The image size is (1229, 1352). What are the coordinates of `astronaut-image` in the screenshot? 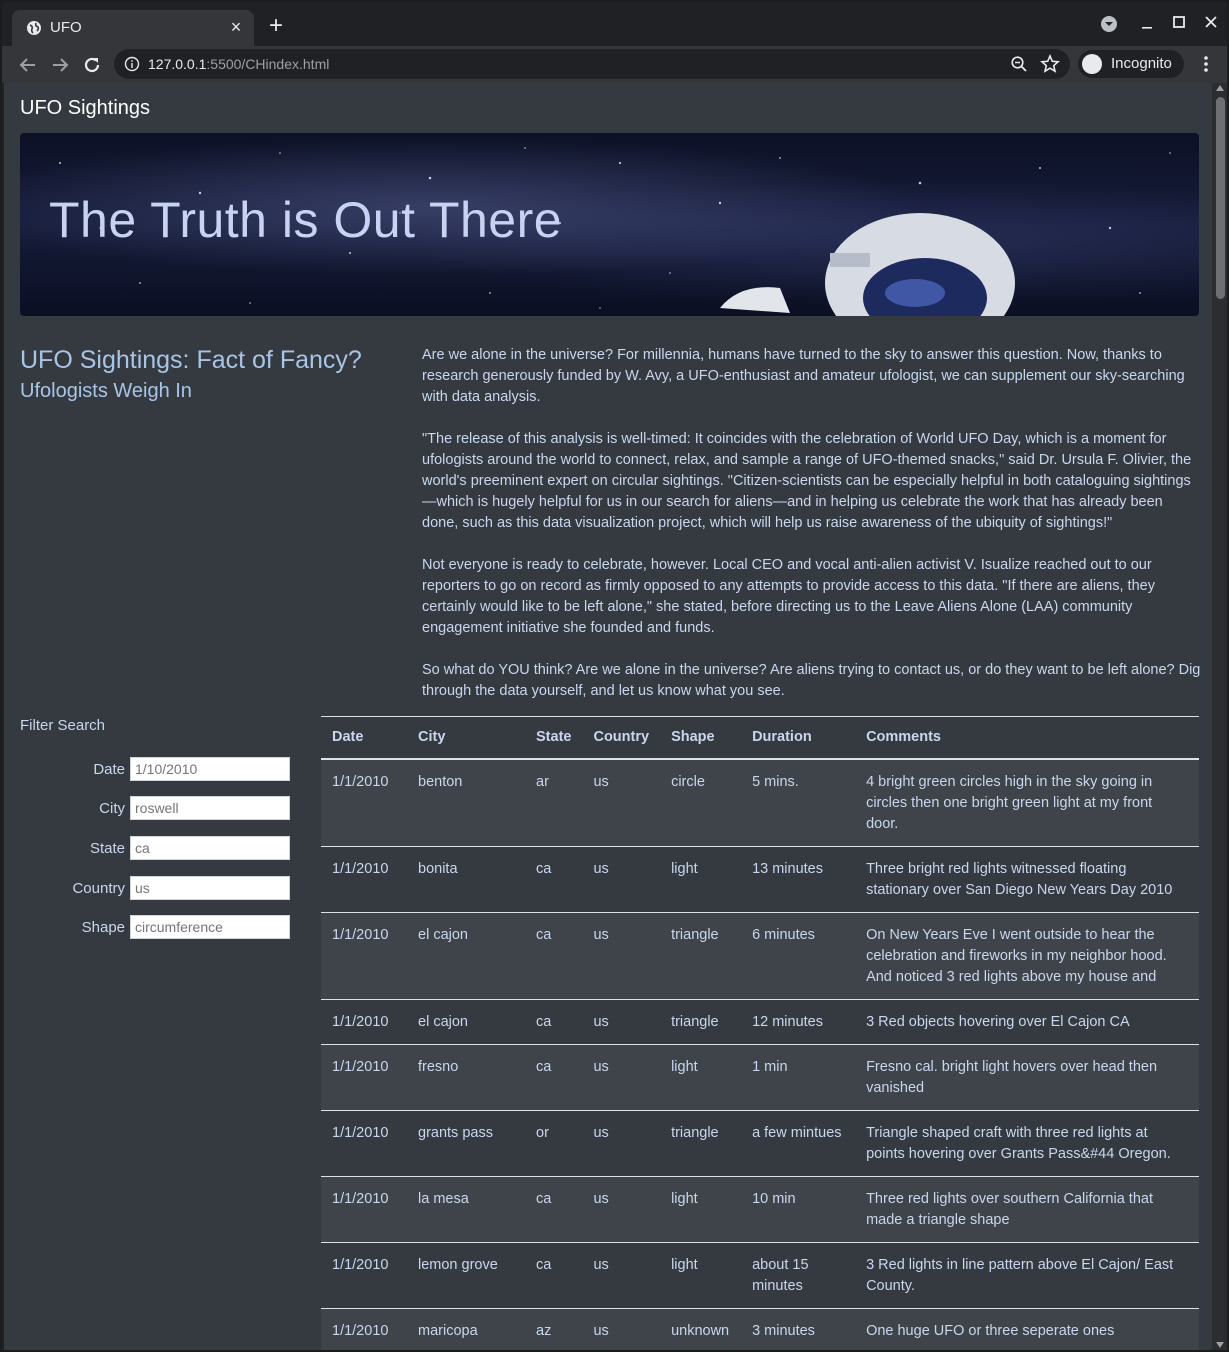 It's located at (867, 264).